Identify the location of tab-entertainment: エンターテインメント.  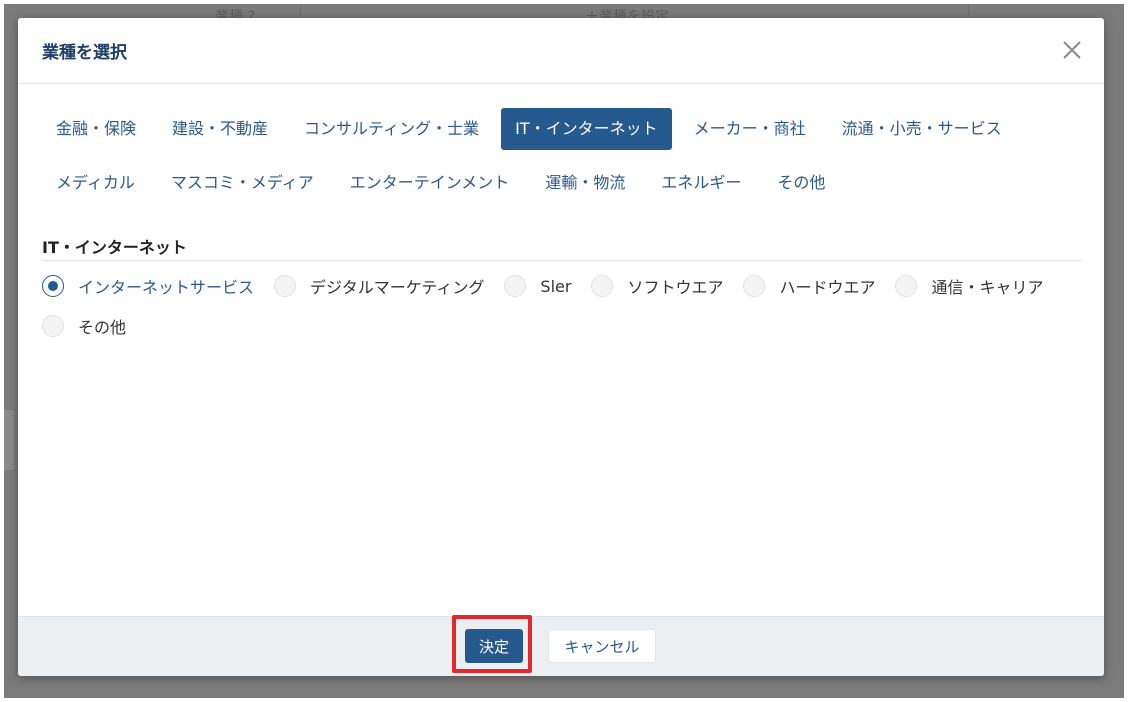
(430, 183).